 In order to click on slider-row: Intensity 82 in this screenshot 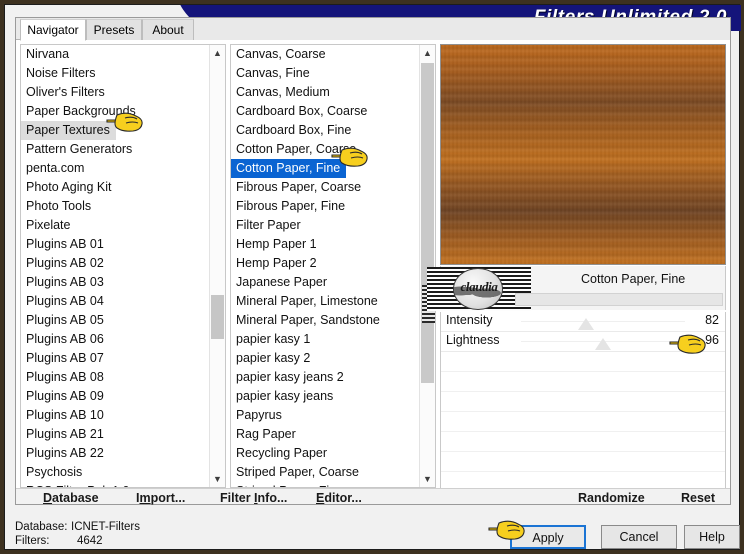, I will do `click(583, 322)`.